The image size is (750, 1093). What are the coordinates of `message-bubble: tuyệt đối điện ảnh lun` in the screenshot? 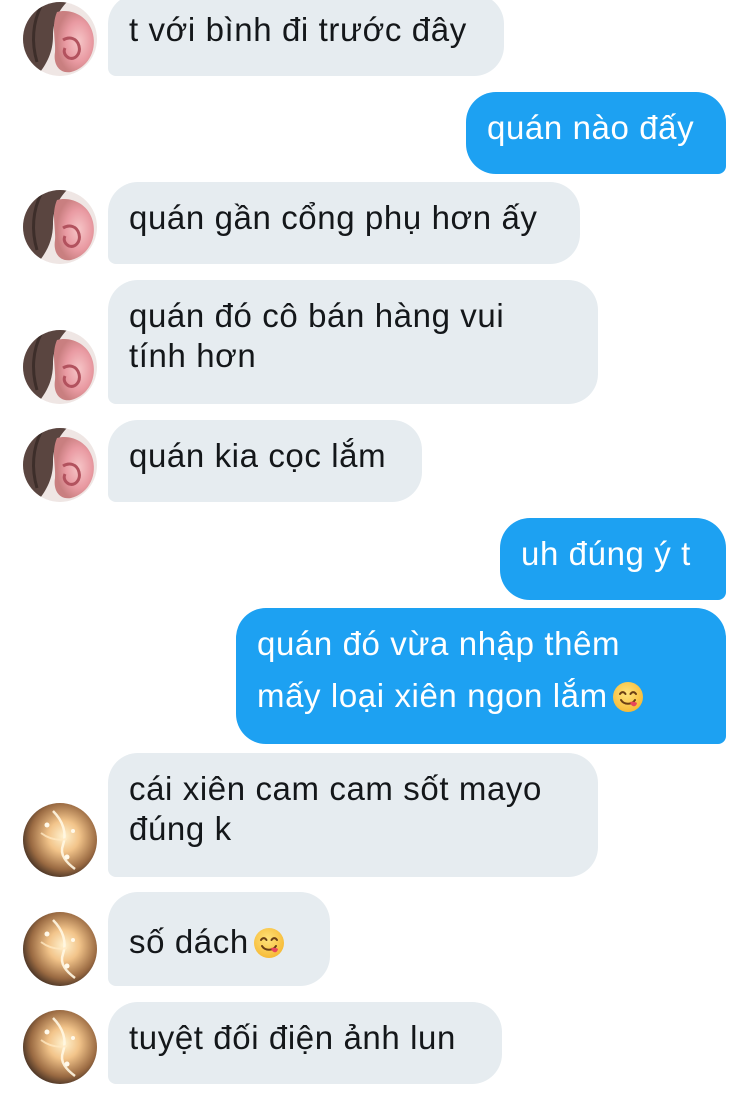 It's located at (305, 1043).